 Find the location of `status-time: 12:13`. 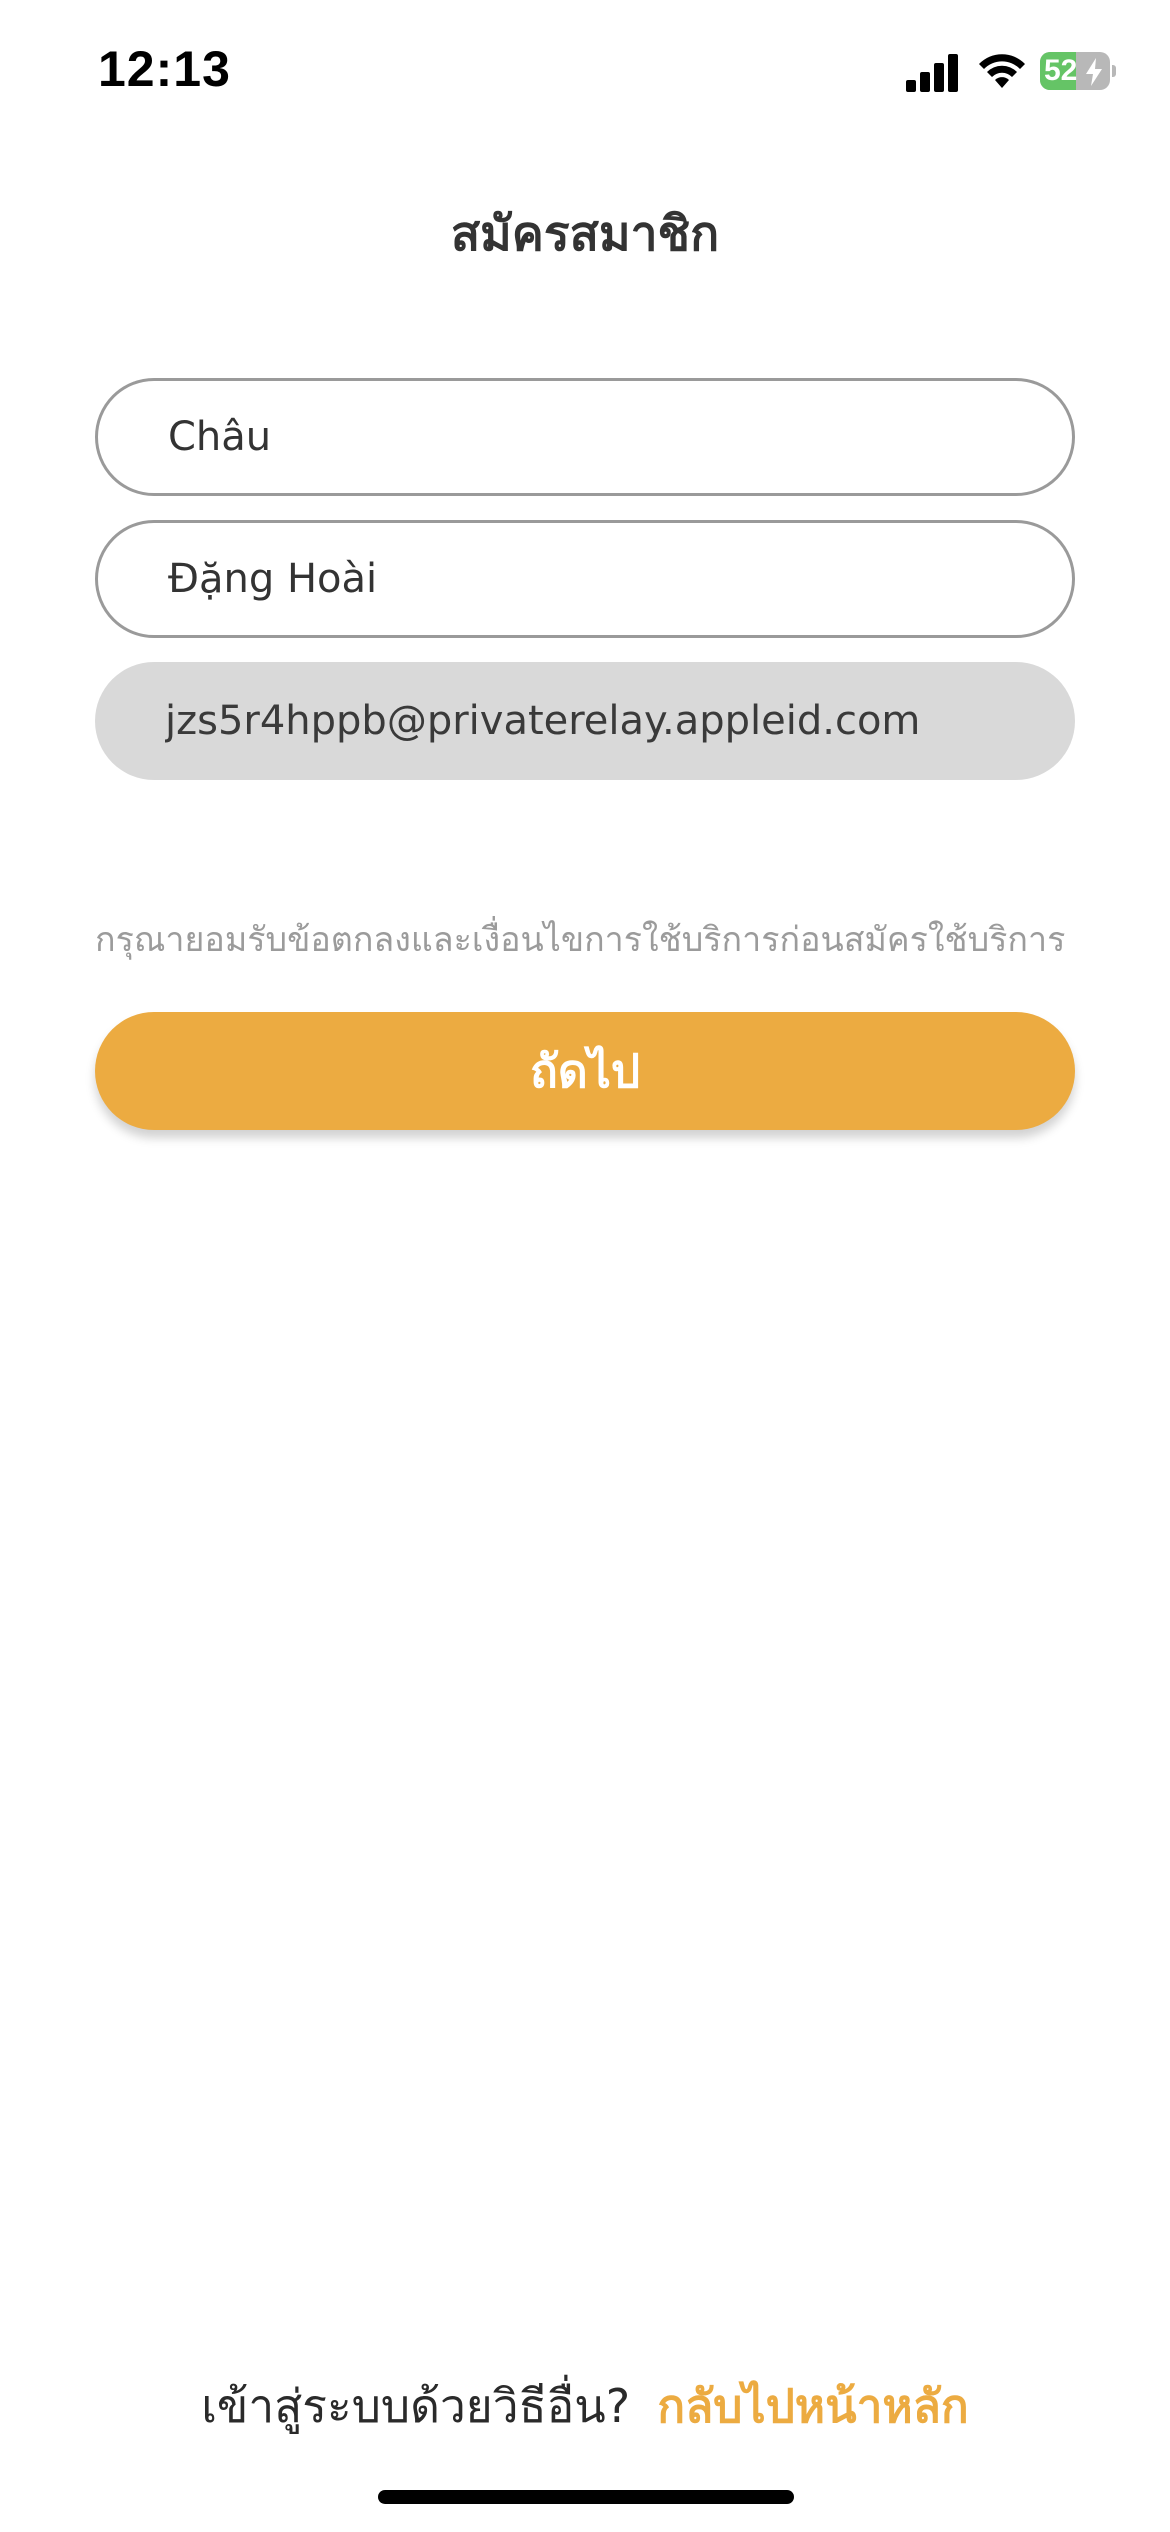

status-time: 12:13 is located at coordinates (164, 69).